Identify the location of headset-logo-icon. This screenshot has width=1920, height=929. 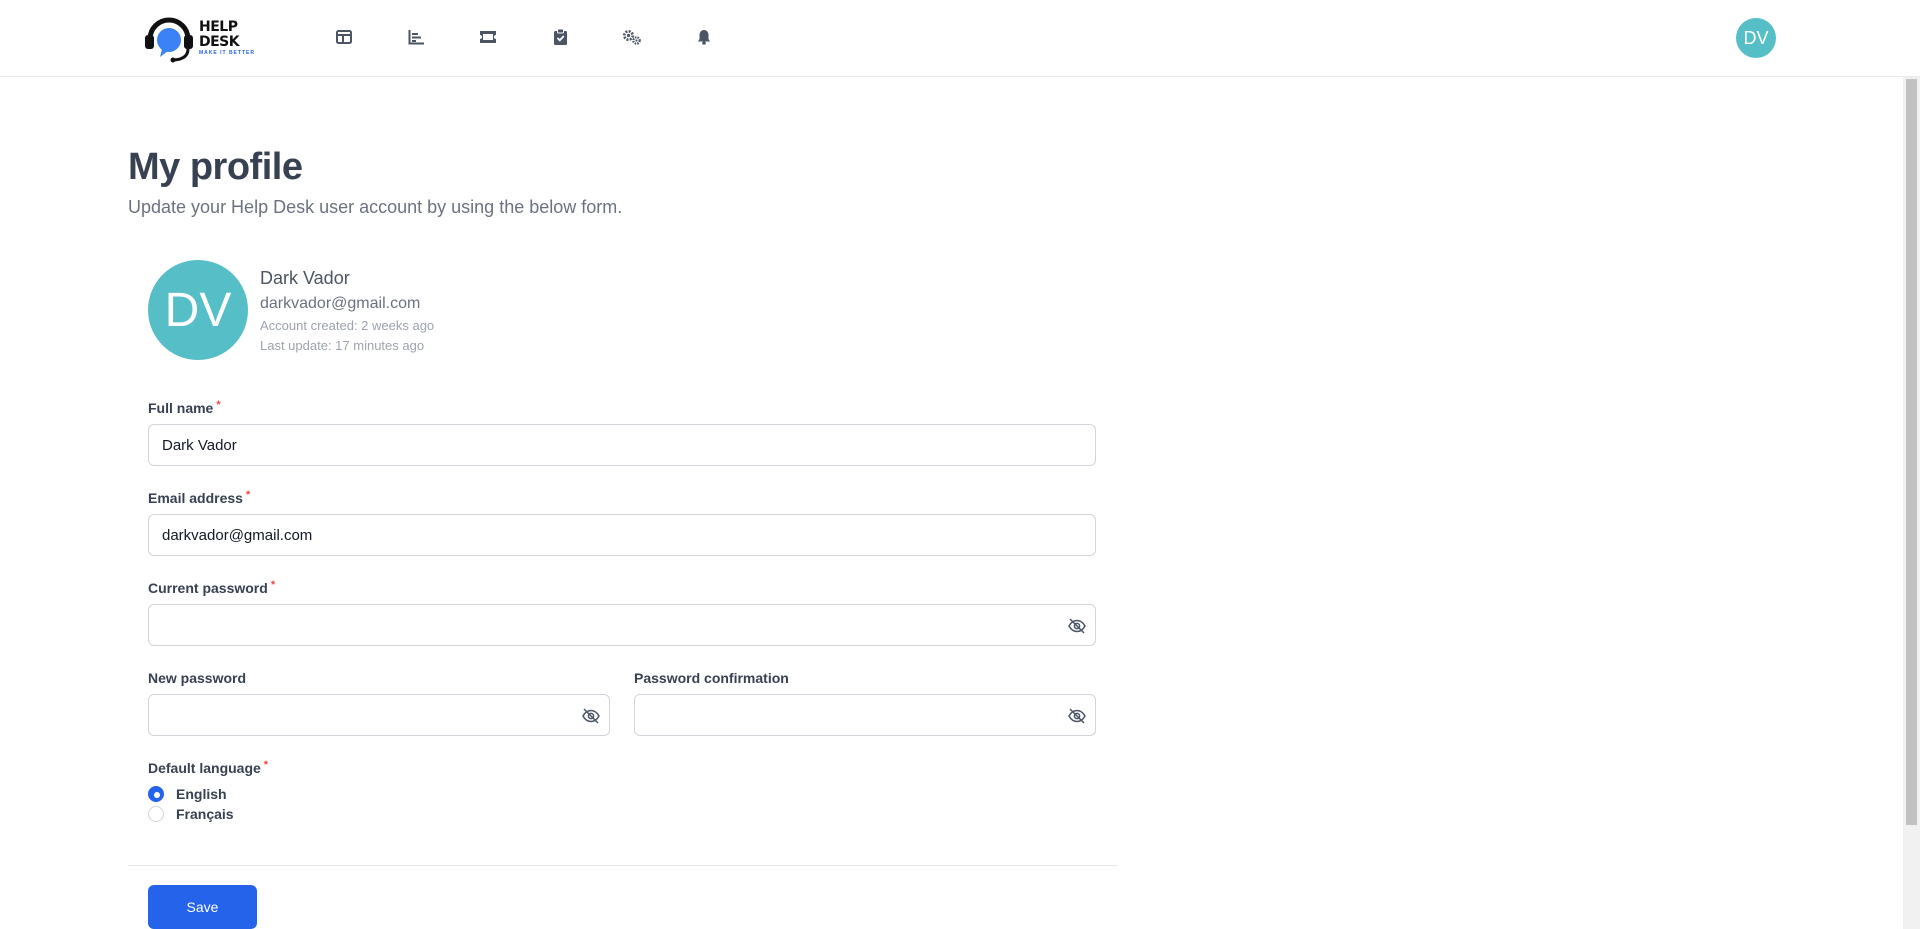
(169, 38).